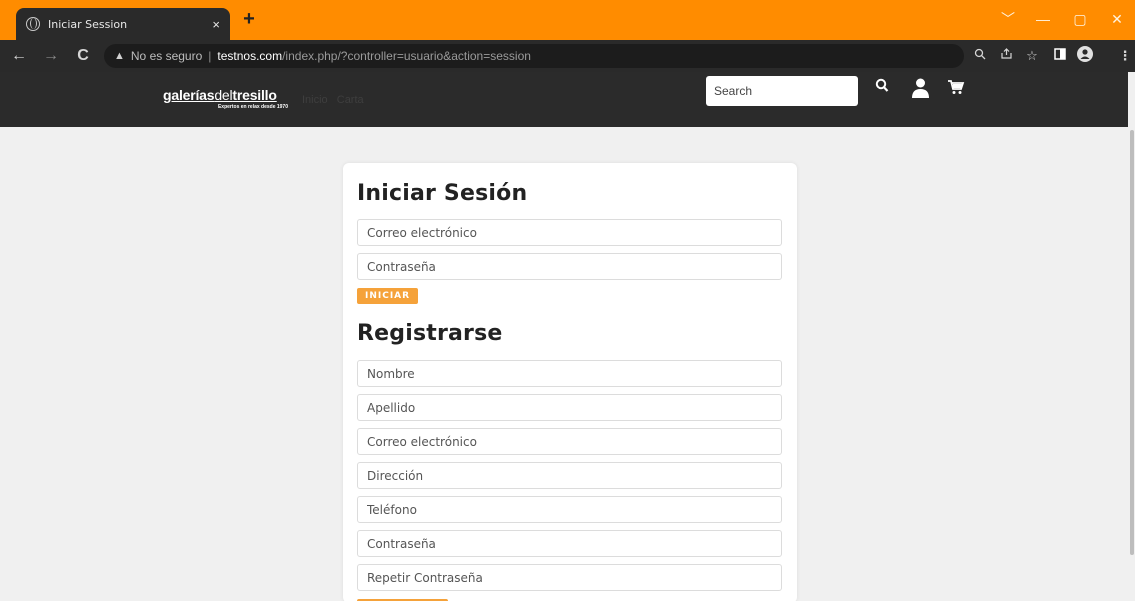 This screenshot has width=1135, height=601. Describe the element at coordinates (83, 56) in the screenshot. I see `reload-button: C` at that location.